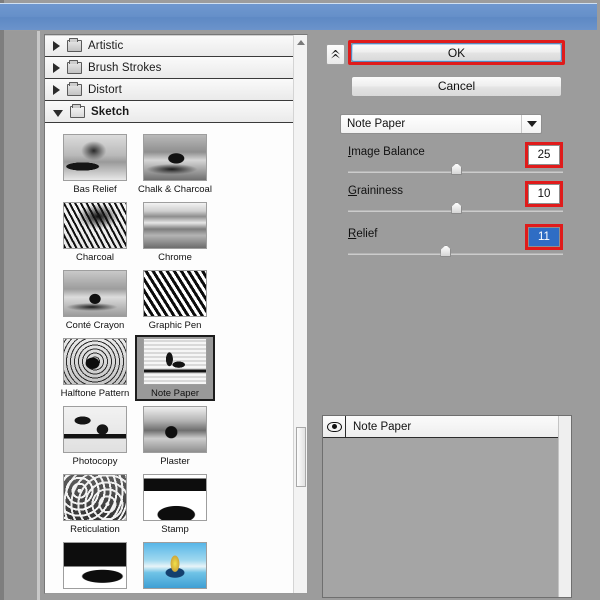 The width and height of the screenshot is (600, 600). I want to click on filter-select-dropdown: Note Paper, so click(441, 124).